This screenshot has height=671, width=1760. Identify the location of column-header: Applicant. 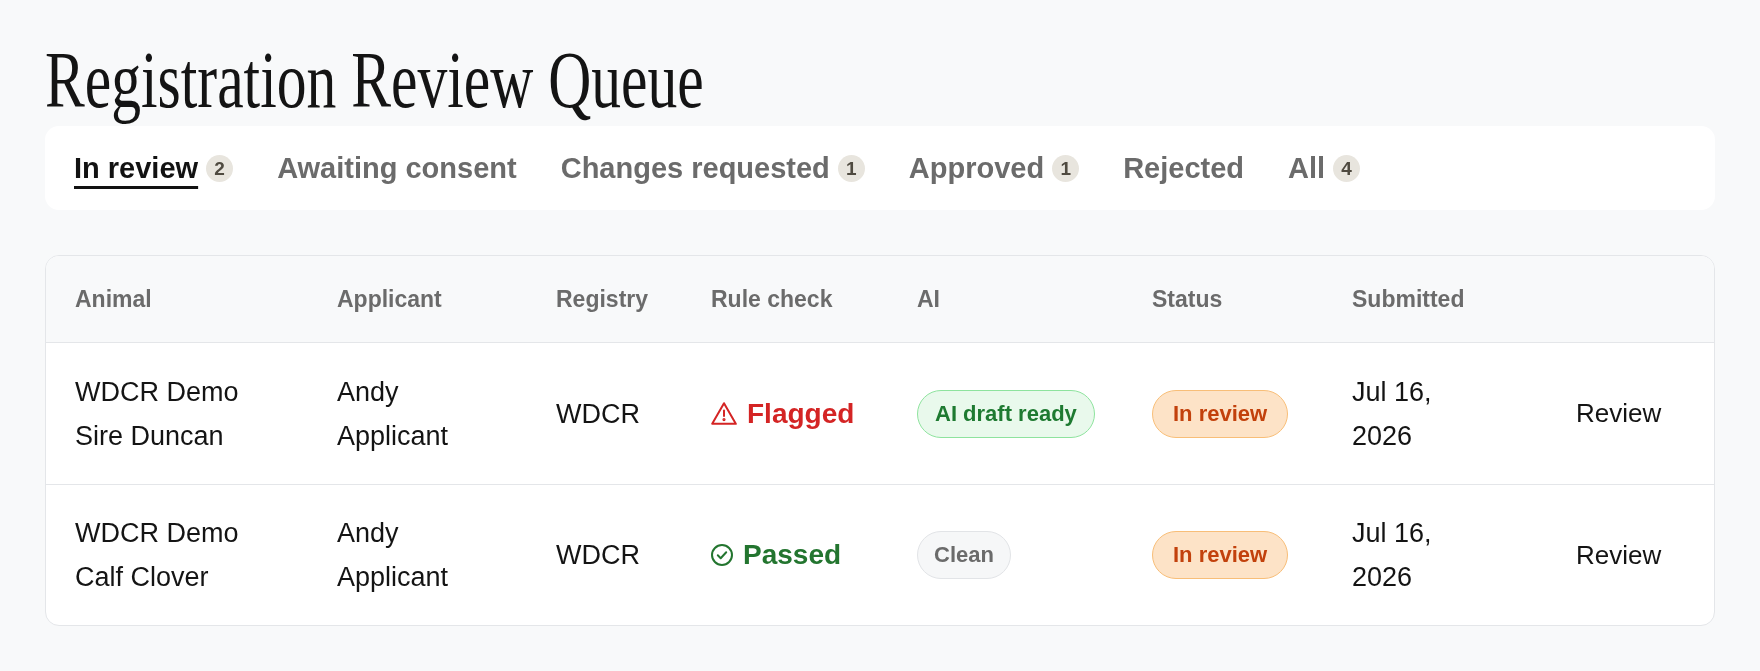
(389, 299).